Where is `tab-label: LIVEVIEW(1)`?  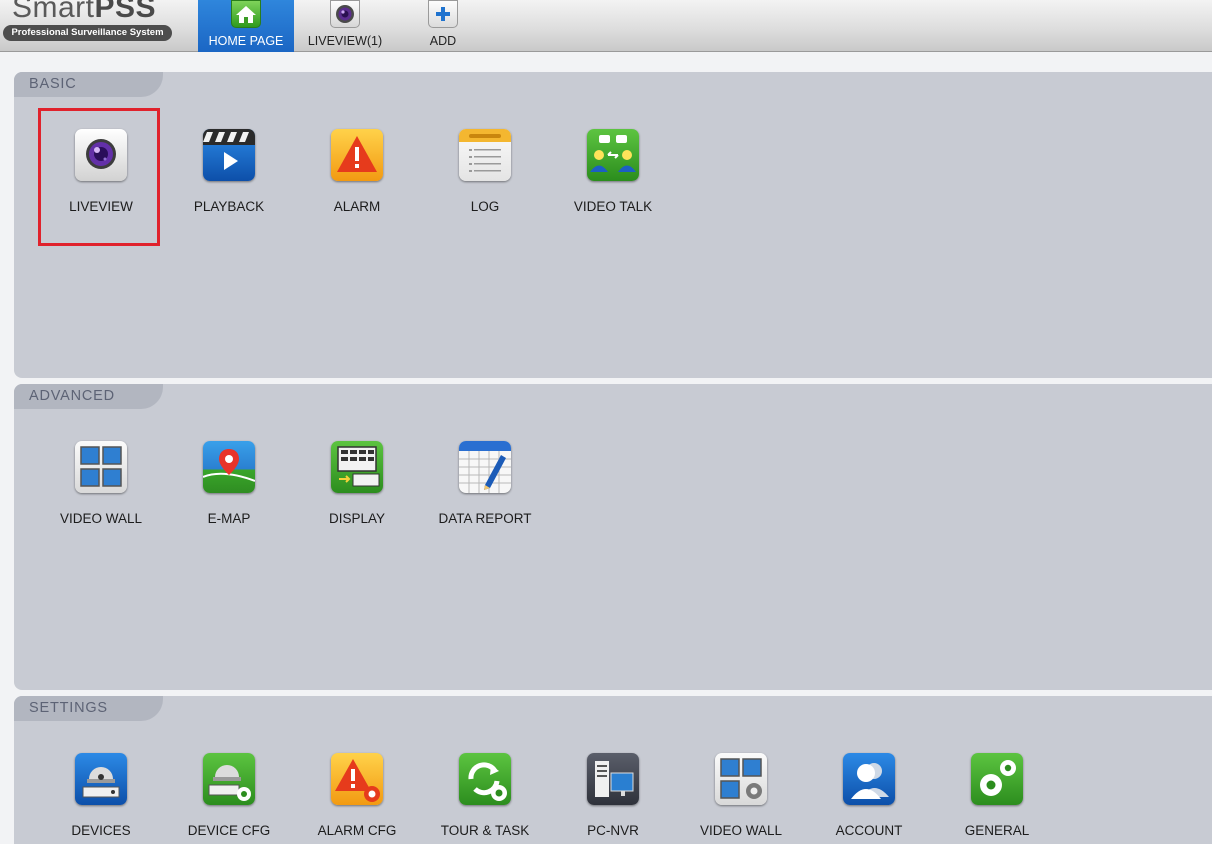
tab-label: LIVEVIEW(1) is located at coordinates (345, 41).